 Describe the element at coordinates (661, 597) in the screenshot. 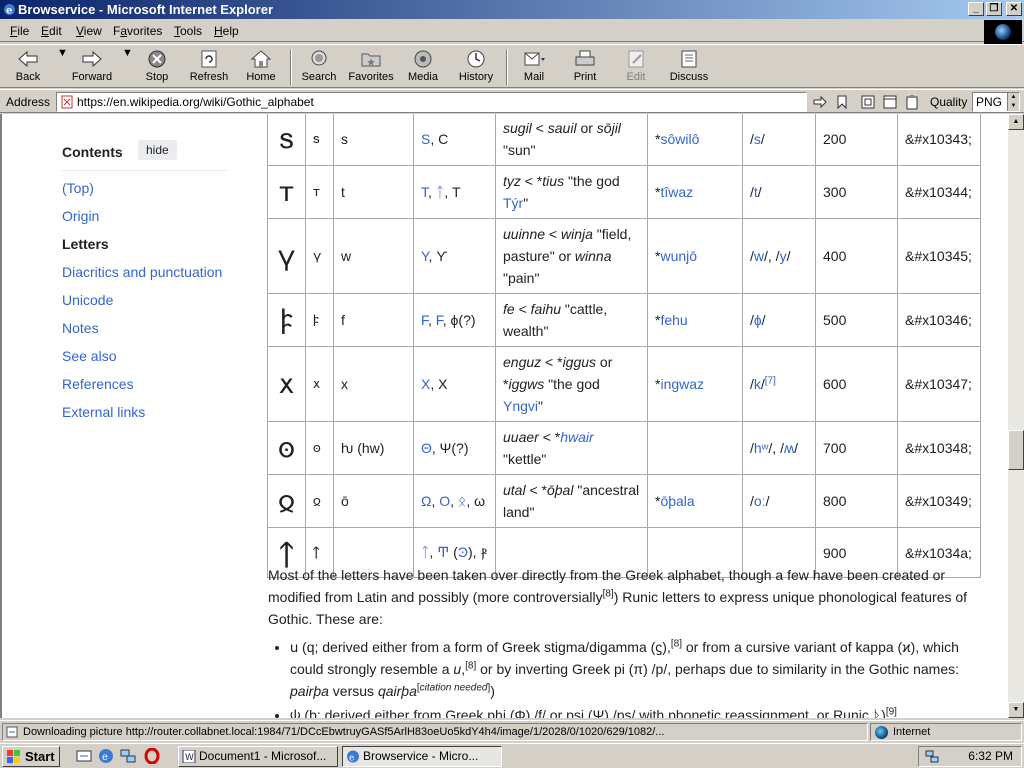

I see `wiki-link: Runic letters` at that location.